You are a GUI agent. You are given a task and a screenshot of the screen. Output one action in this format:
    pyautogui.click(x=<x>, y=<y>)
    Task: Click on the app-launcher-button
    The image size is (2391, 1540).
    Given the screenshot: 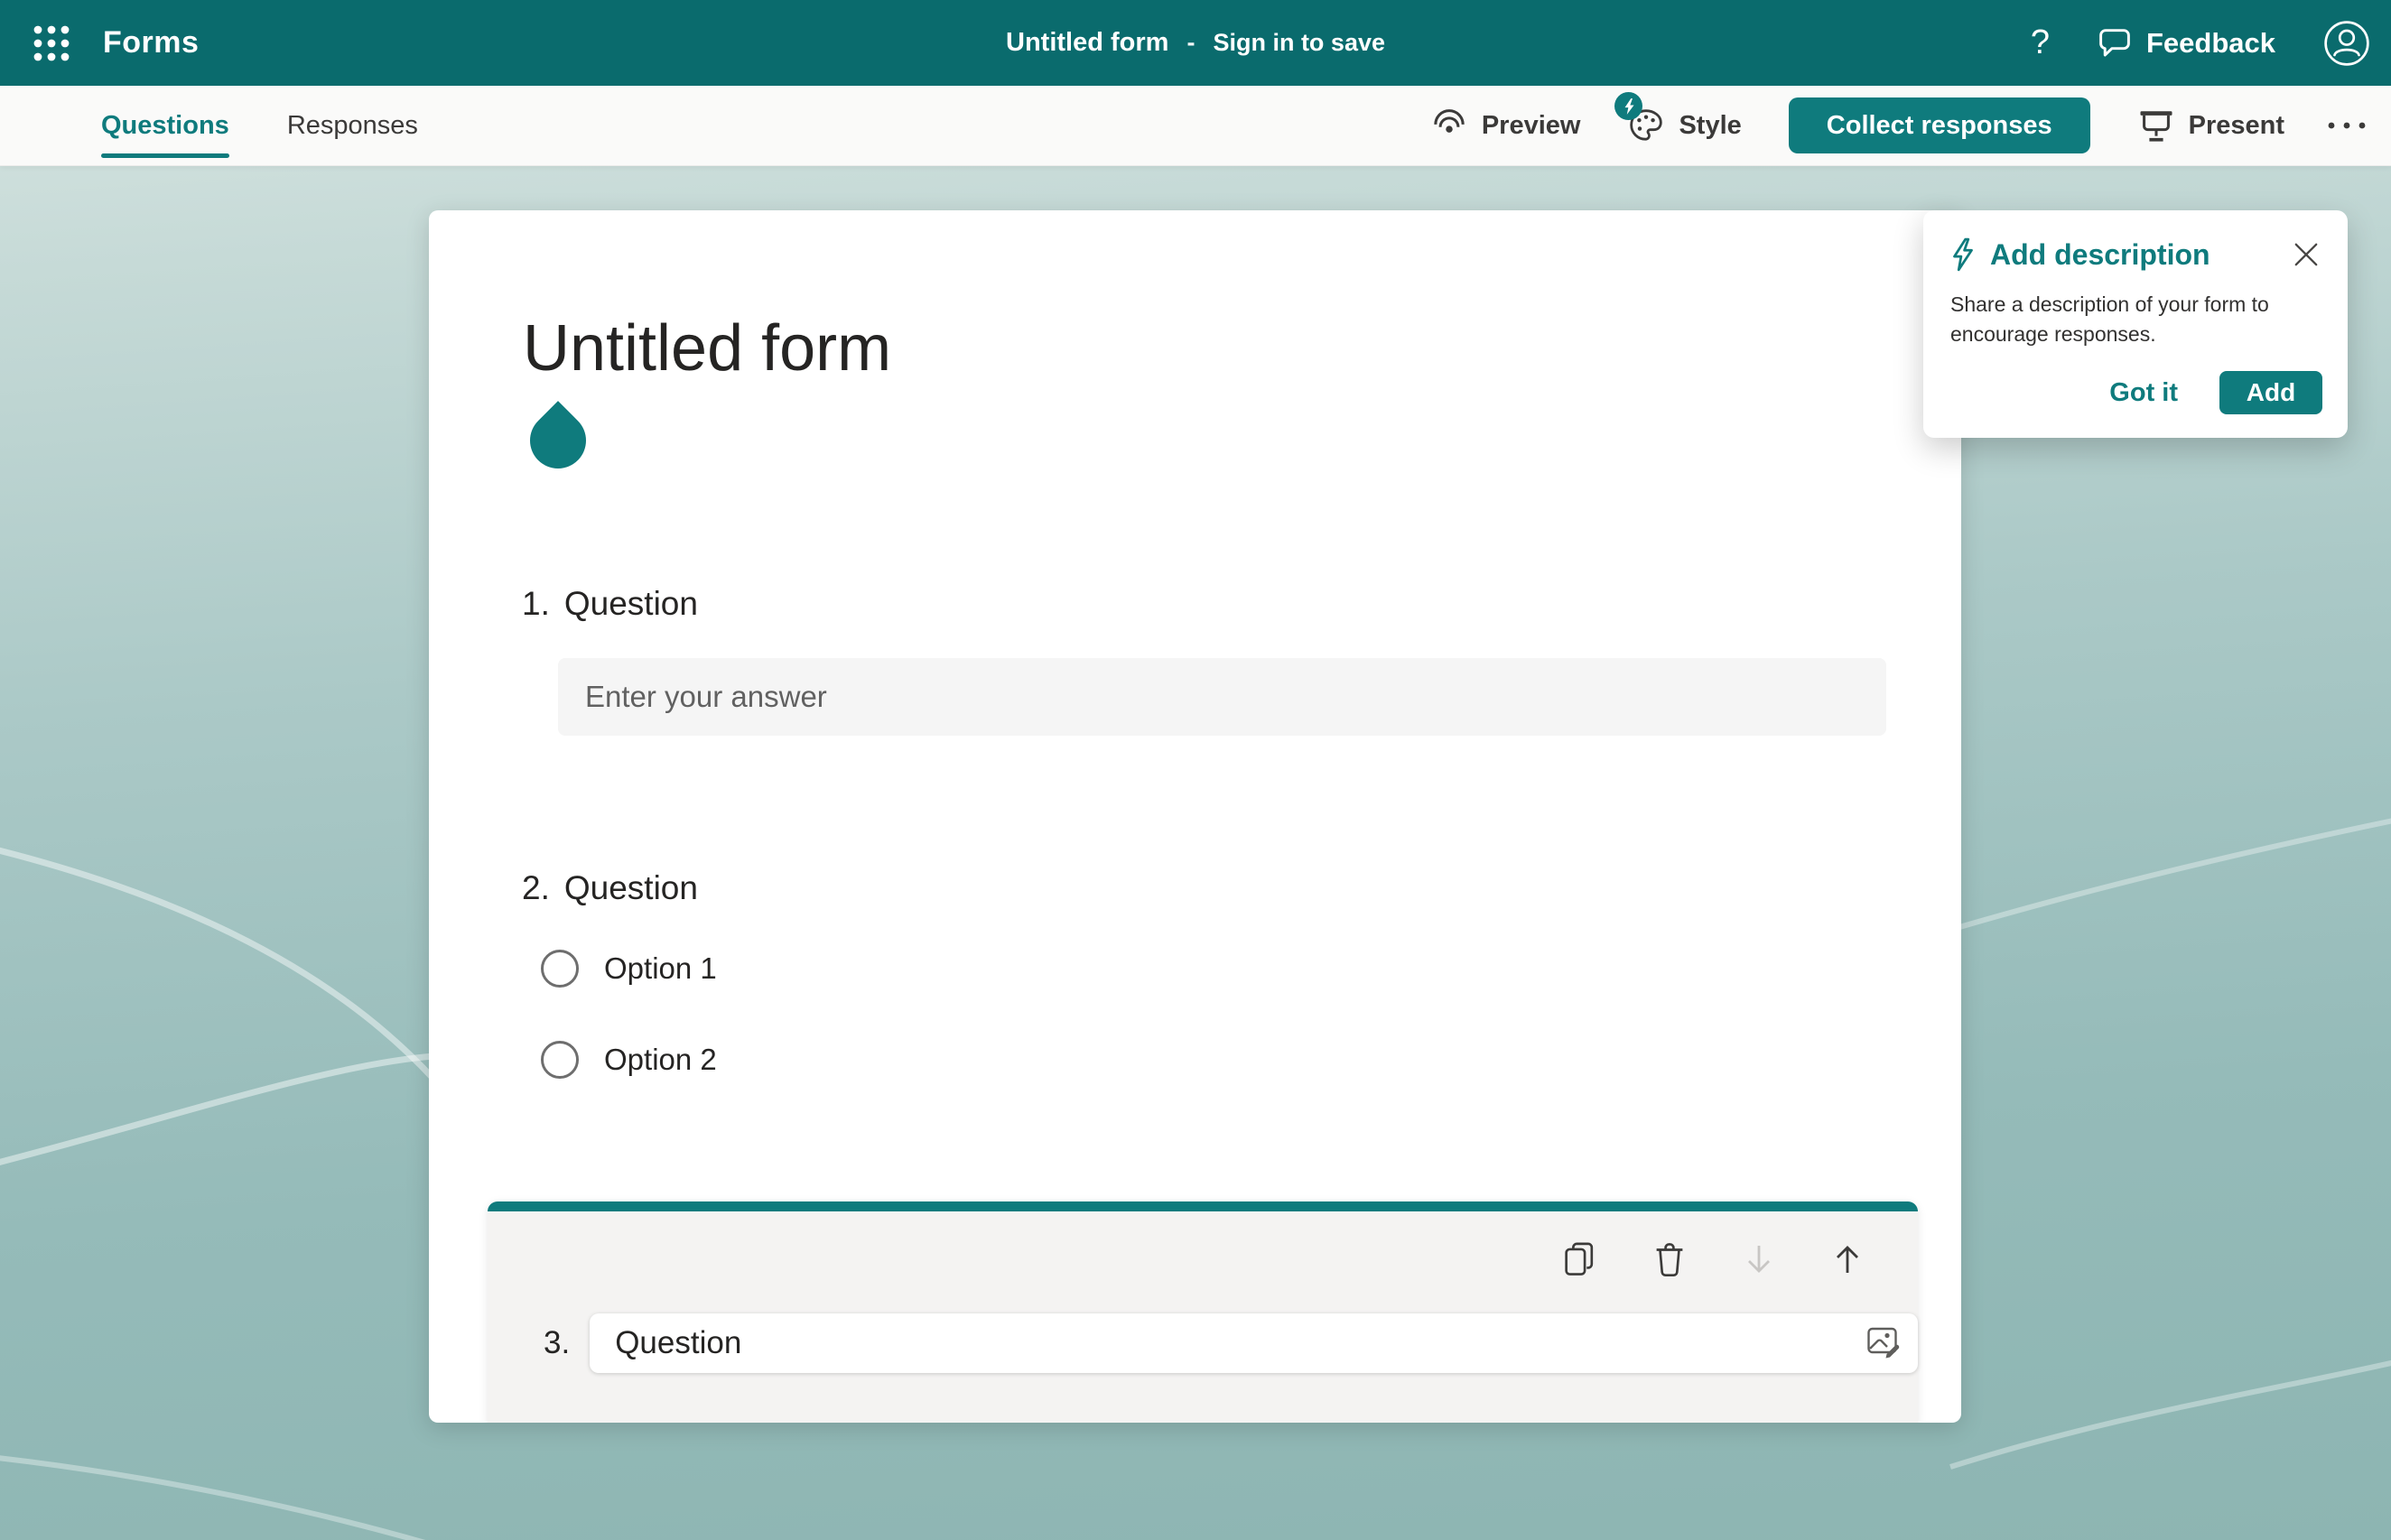 What is the action you would take?
    pyautogui.click(x=52, y=43)
    